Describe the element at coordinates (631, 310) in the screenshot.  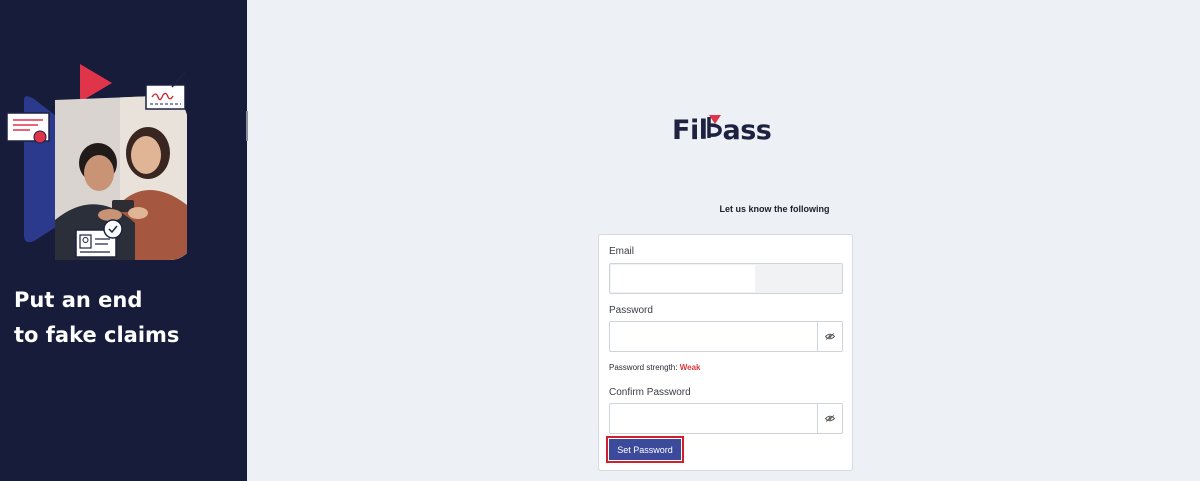
I see `password-label: Password` at that location.